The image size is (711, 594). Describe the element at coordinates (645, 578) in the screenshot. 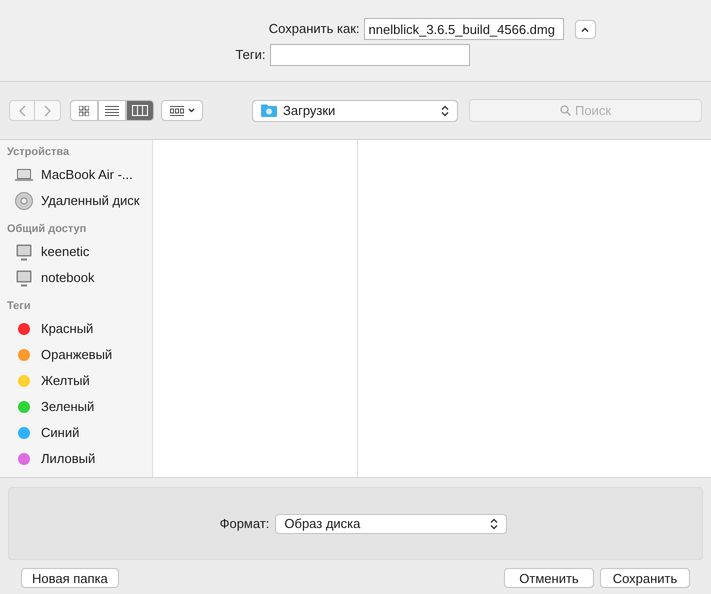

I see `dialog-button: Сохранить` at that location.